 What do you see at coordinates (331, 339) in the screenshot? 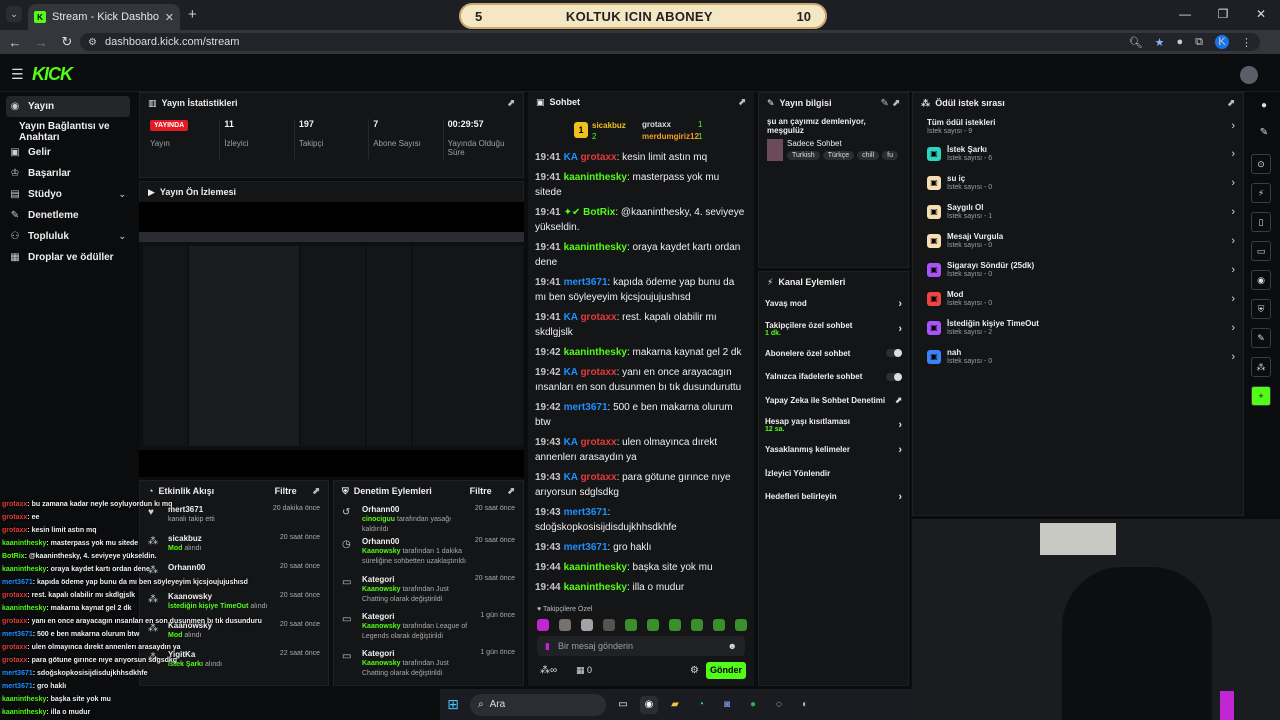
I see `stream-preview-video` at bounding box center [331, 339].